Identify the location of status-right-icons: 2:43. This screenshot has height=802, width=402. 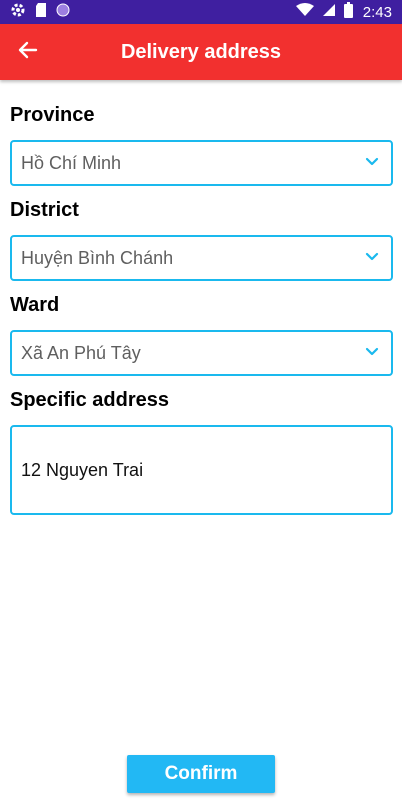
(343, 12).